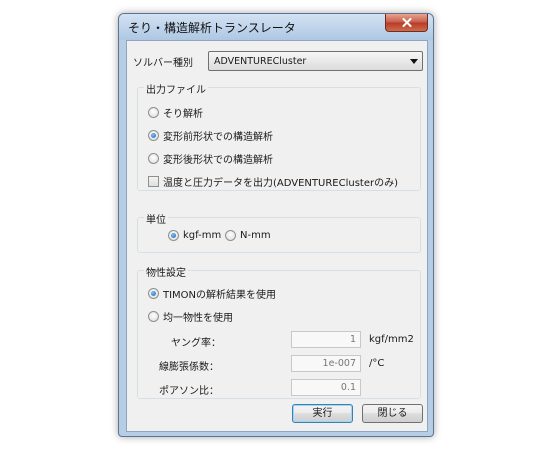 The image size is (550, 450). I want to click on close-window-button, so click(406, 23).